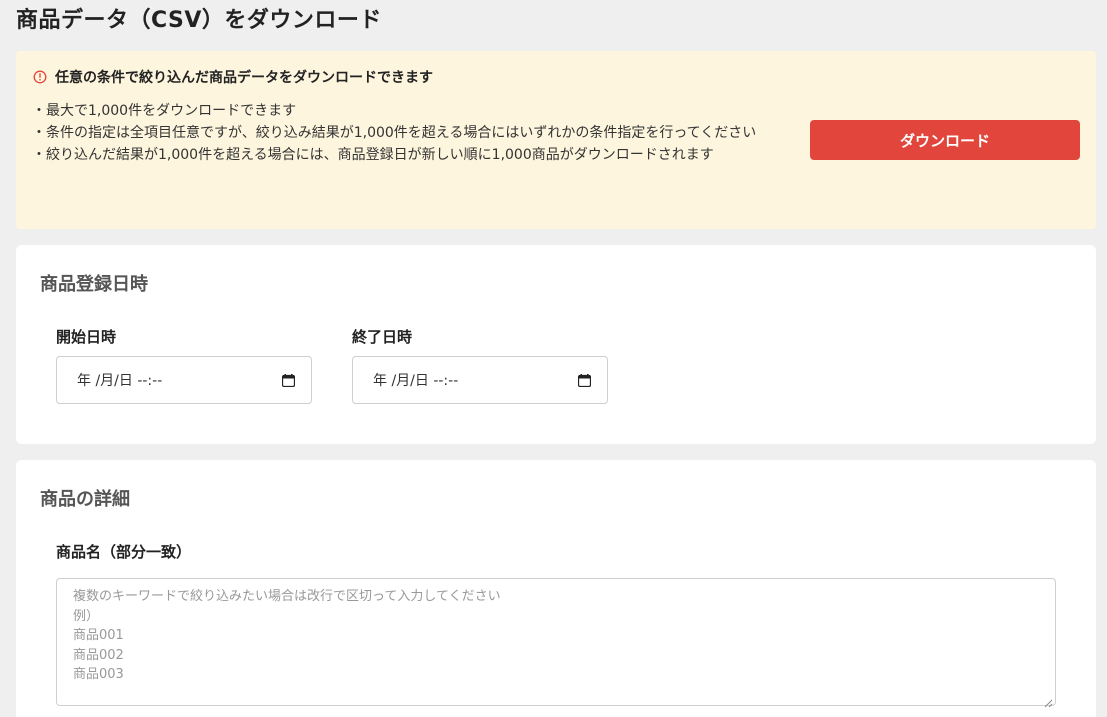 This screenshot has width=1107, height=717. What do you see at coordinates (199, 20) in the screenshot?
I see `page-title: 商品データ（CSV）をダウンロード` at bounding box center [199, 20].